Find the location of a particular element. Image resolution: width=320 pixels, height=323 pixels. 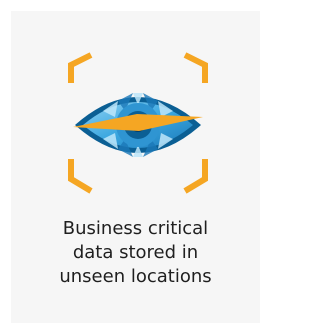

caption-line: Business critical is located at coordinates (135, 228).